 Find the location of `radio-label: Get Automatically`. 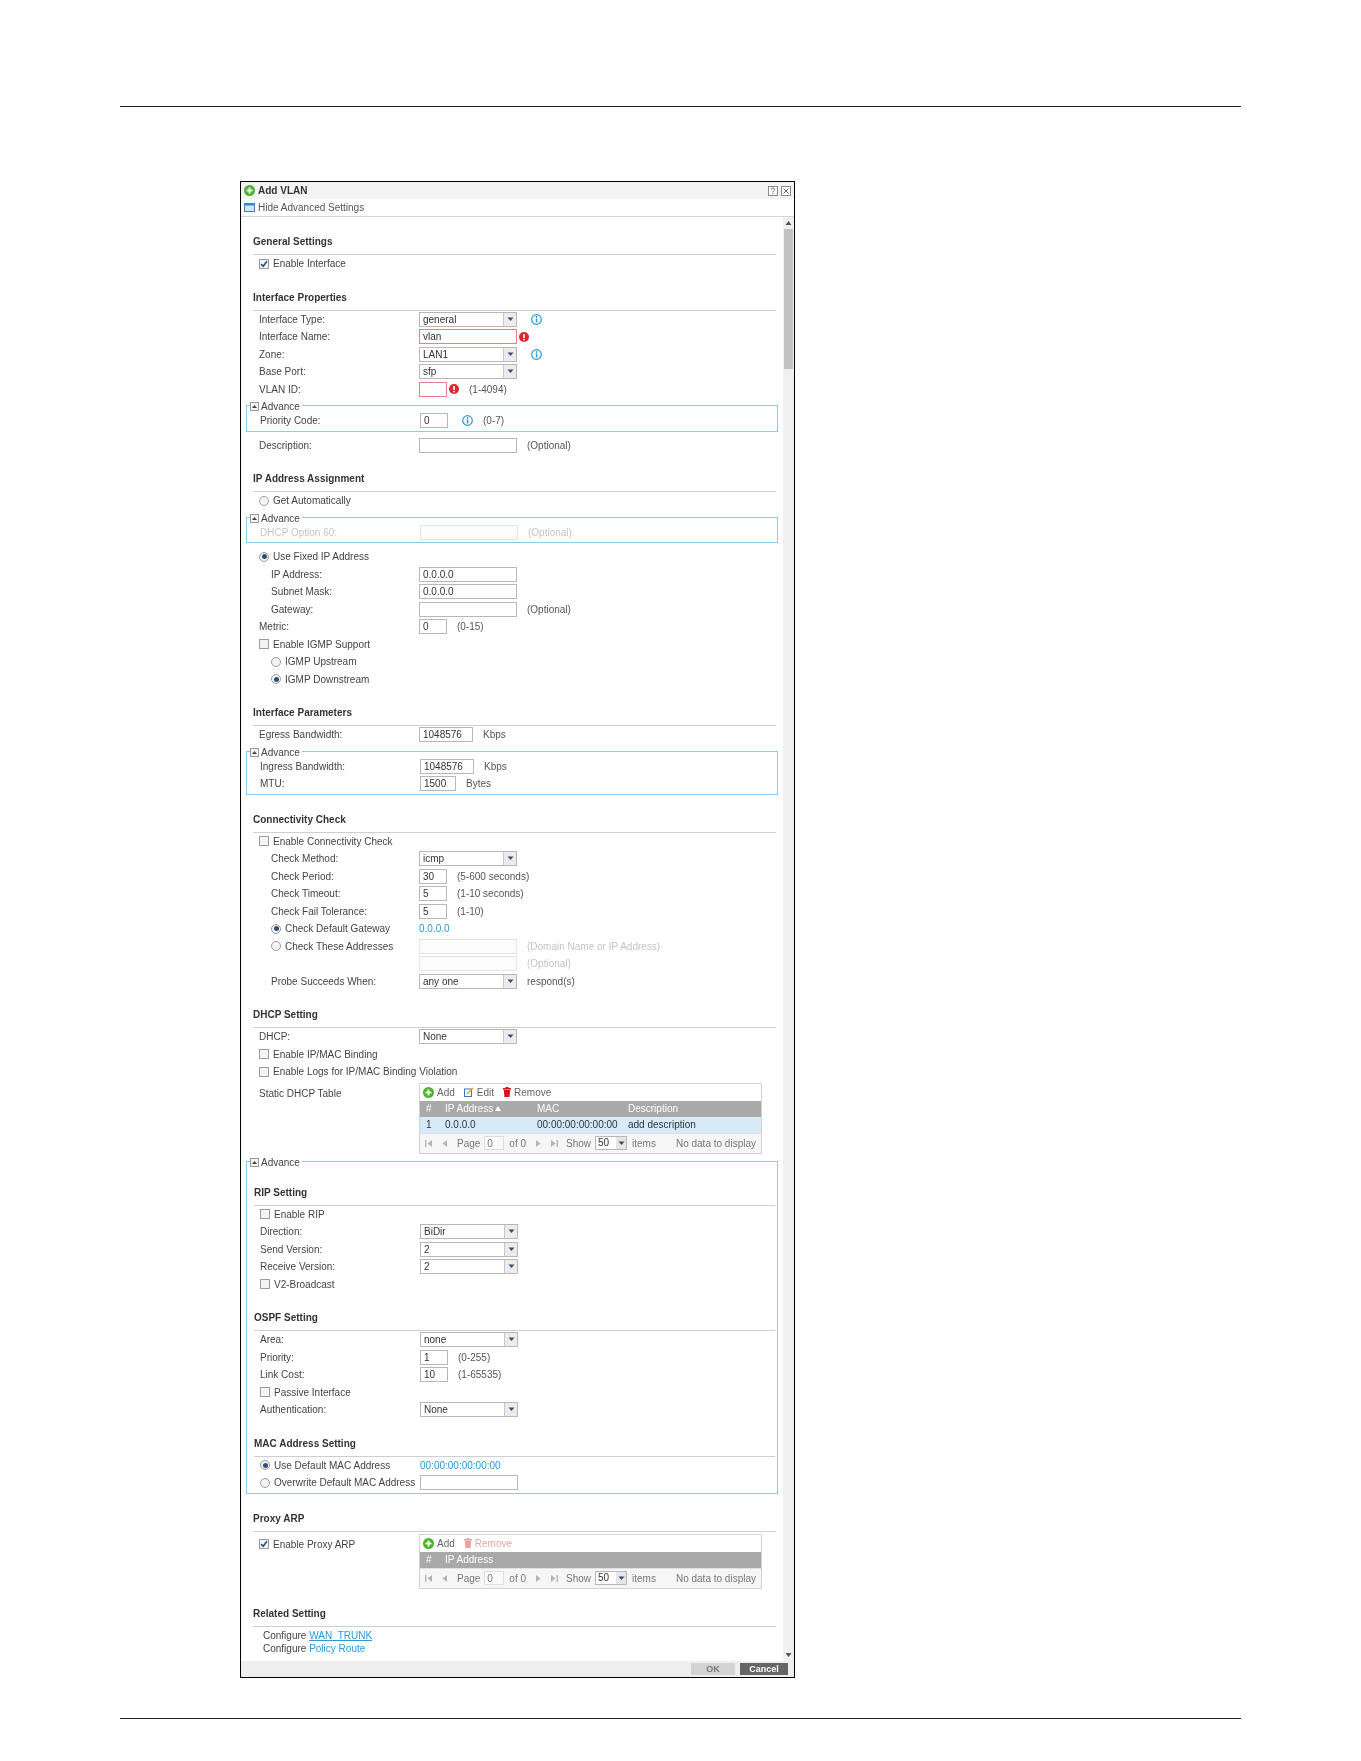

radio-label: Get Automatically is located at coordinates (312, 501).